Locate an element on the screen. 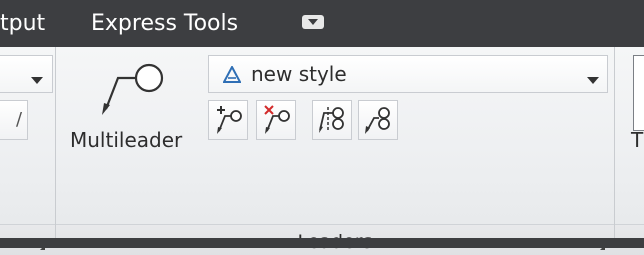 The width and height of the screenshot is (644, 255). add-leader-button is located at coordinates (228, 120).